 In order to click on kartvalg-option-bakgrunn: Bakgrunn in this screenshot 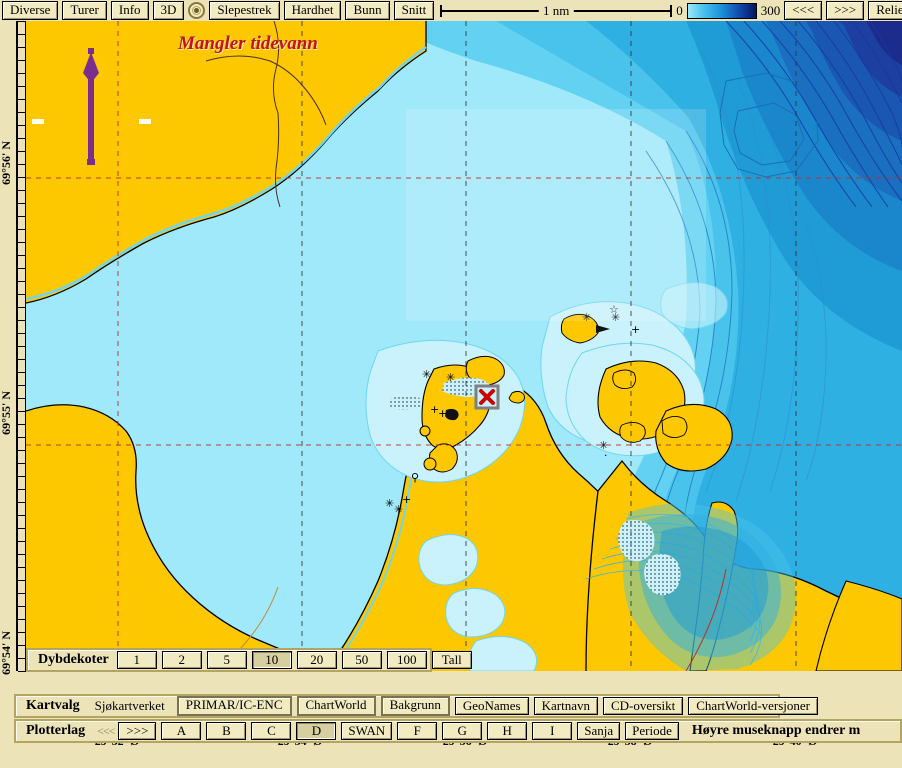, I will do `click(415, 706)`.